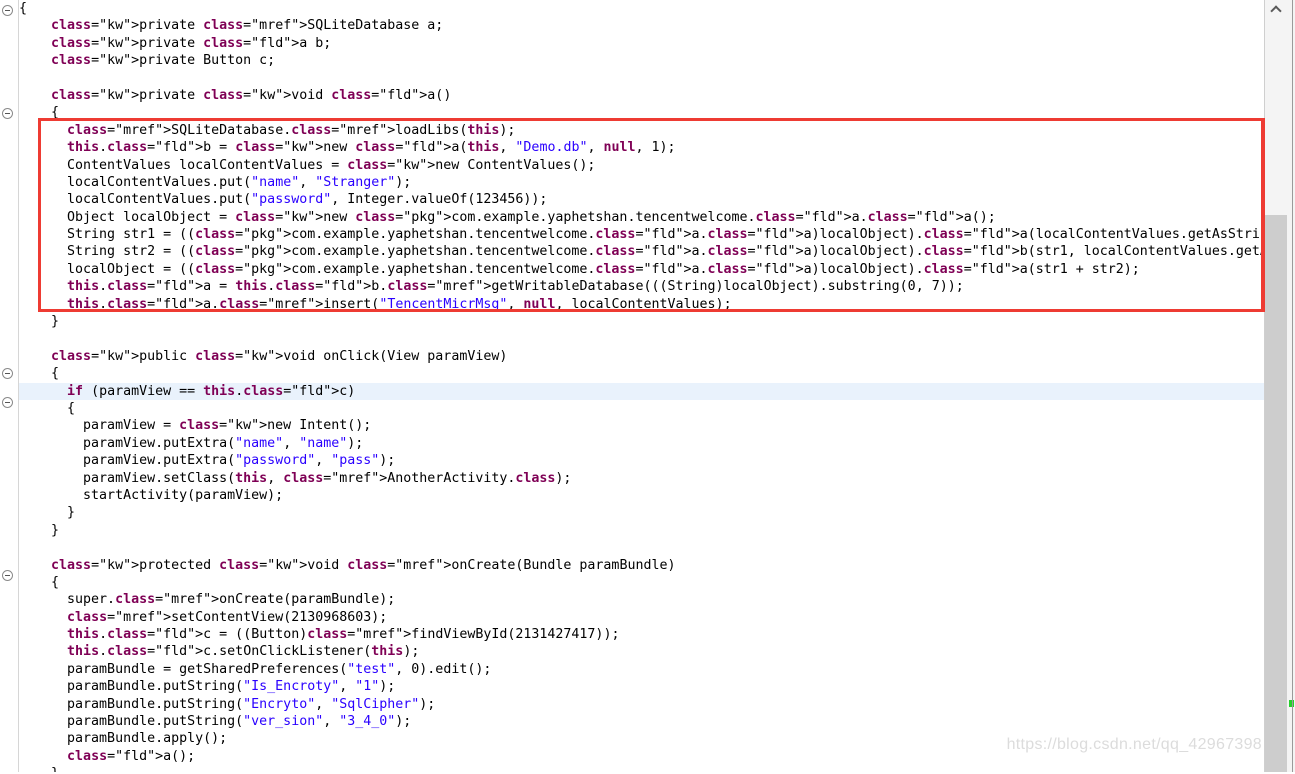  I want to click on code-line: paramView.putExtra("name", "name");, so click(191, 443).